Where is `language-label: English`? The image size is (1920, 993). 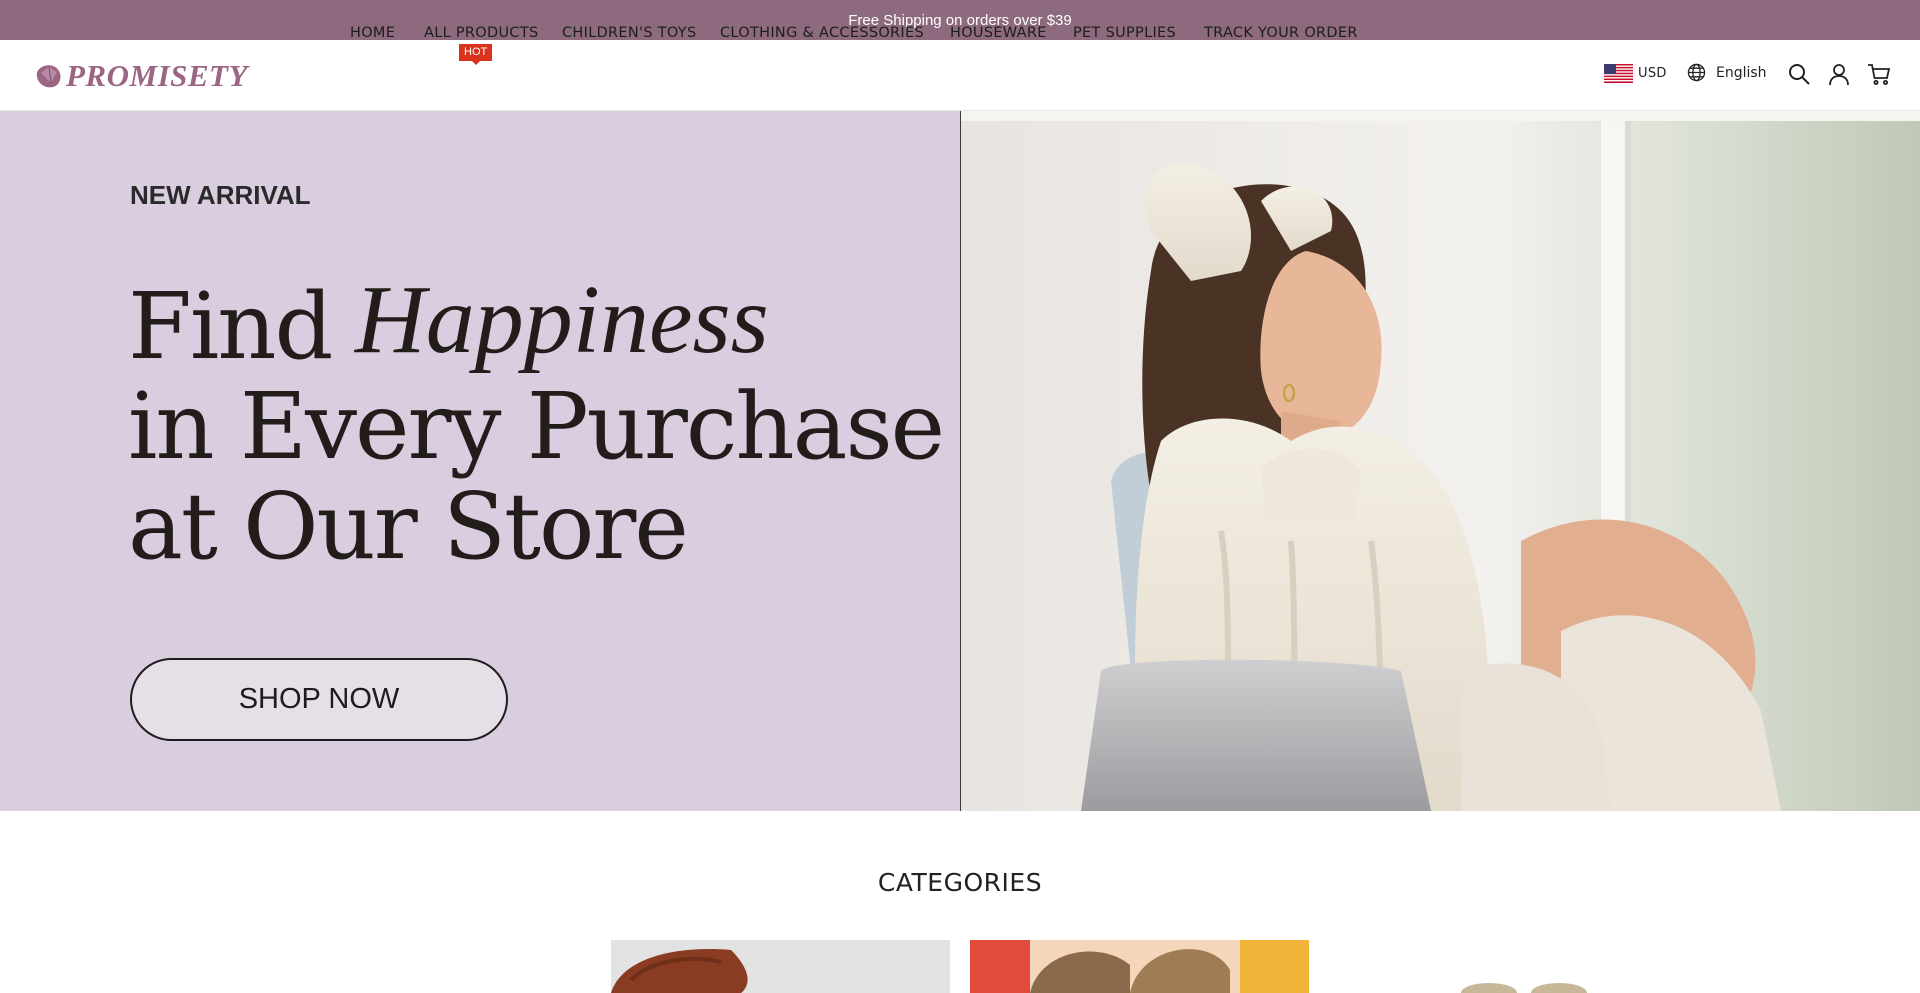
language-label: English is located at coordinates (1741, 72).